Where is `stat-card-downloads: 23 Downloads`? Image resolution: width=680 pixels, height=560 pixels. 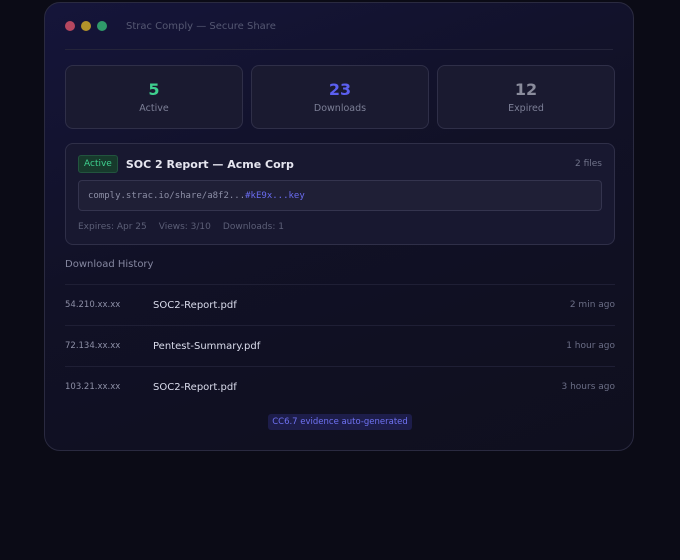
stat-card-downloads: 23 Downloads is located at coordinates (340, 97).